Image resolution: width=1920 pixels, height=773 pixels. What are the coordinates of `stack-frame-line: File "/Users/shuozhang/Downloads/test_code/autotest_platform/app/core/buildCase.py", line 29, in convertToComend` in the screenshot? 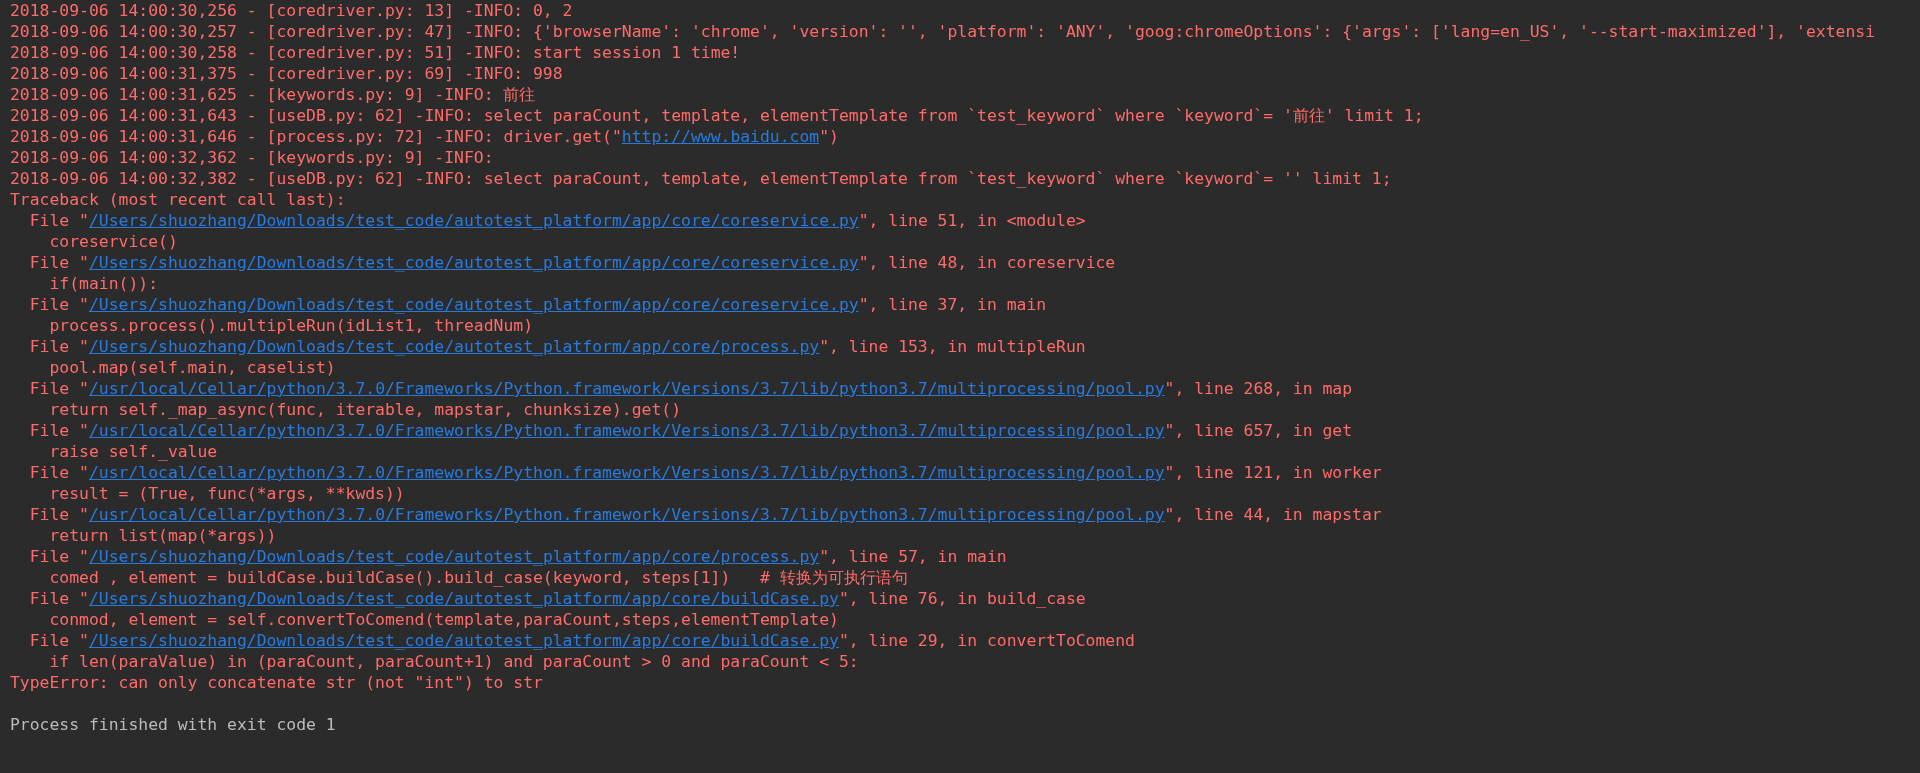 It's located at (582, 640).